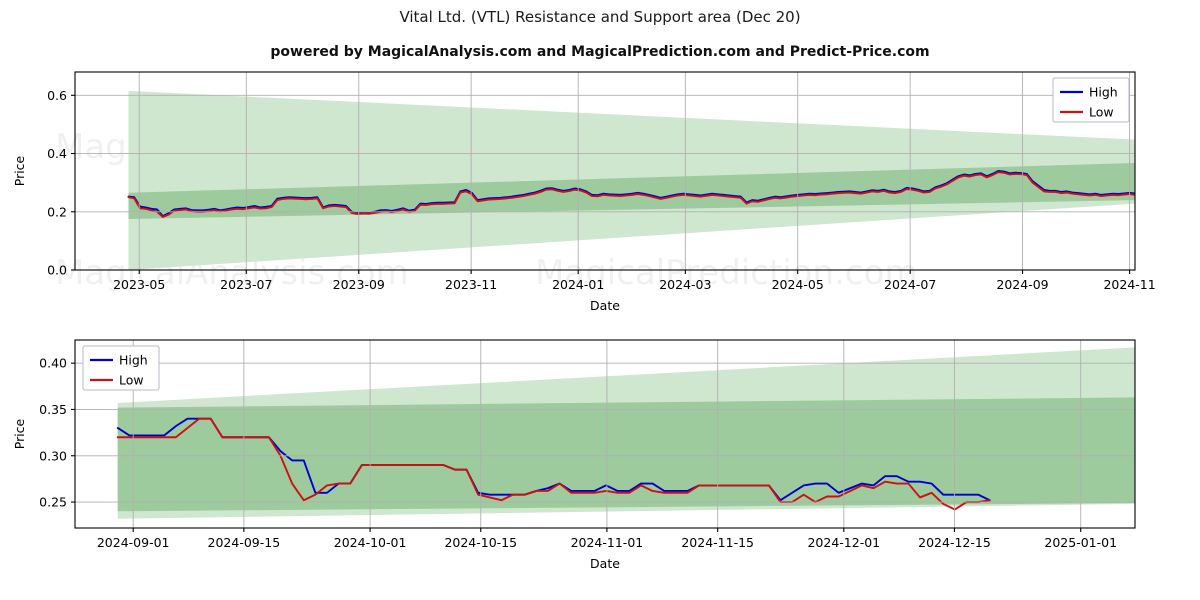 The width and height of the screenshot is (1200, 600). What do you see at coordinates (954, 542) in the screenshot?
I see `xtick-label: 2024-12-15` at bounding box center [954, 542].